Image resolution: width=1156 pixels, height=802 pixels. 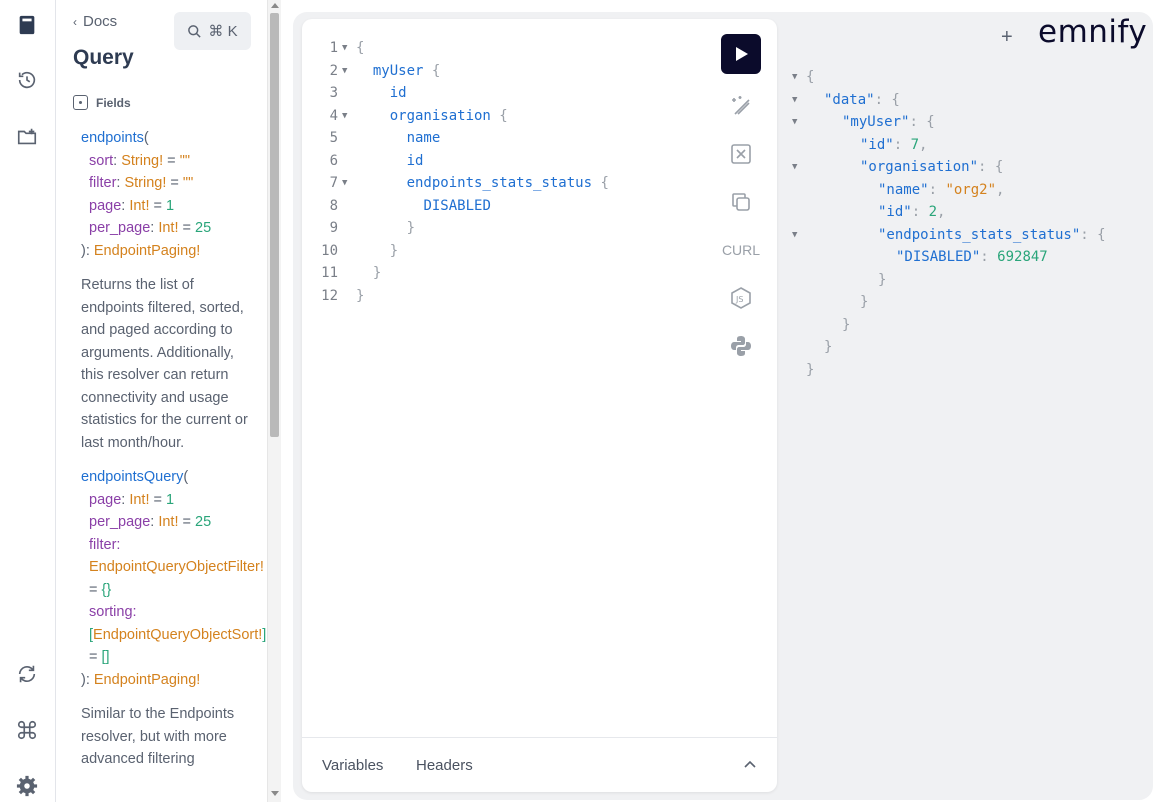 What do you see at coordinates (27, 25) in the screenshot?
I see `docs-book-icon` at bounding box center [27, 25].